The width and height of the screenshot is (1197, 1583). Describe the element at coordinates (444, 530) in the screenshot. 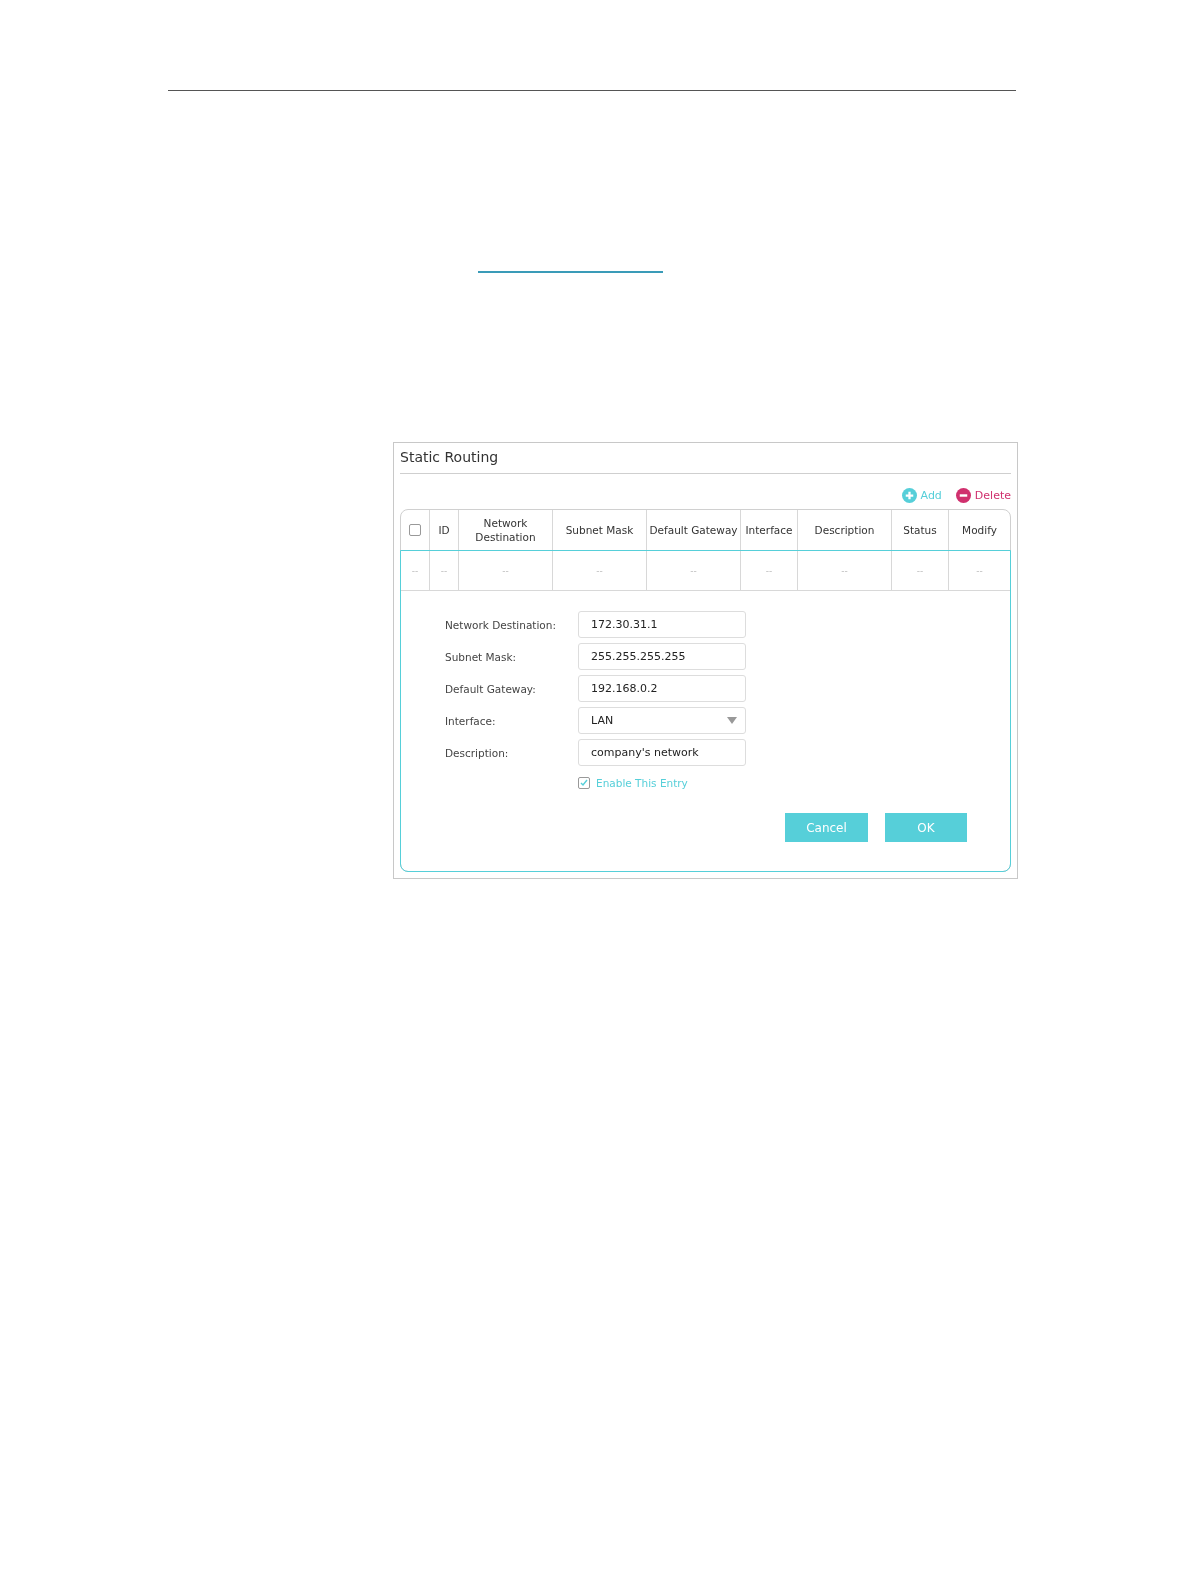

I see `column-header: ID` at that location.